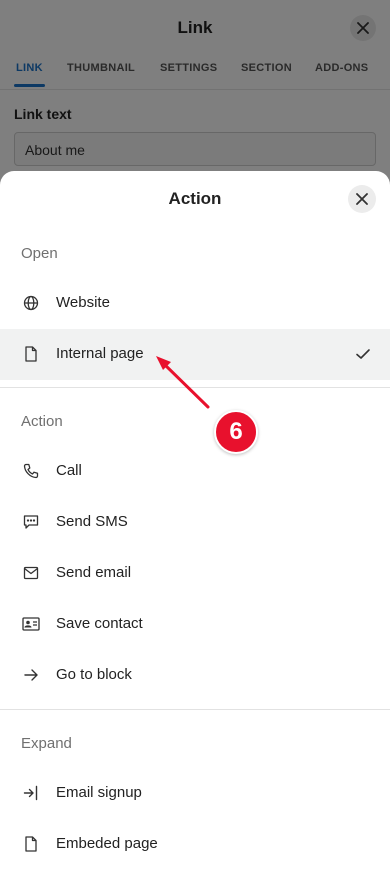 This screenshot has width=390, height=870. Describe the element at coordinates (195, 793) in the screenshot. I see `action-item-email-signup: Email signup` at that location.